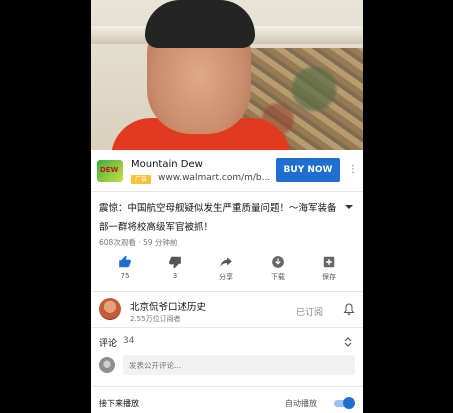 This screenshot has height=413, width=453. Describe the element at coordinates (175, 270) in the screenshot. I see `dislike-button: 3` at that location.